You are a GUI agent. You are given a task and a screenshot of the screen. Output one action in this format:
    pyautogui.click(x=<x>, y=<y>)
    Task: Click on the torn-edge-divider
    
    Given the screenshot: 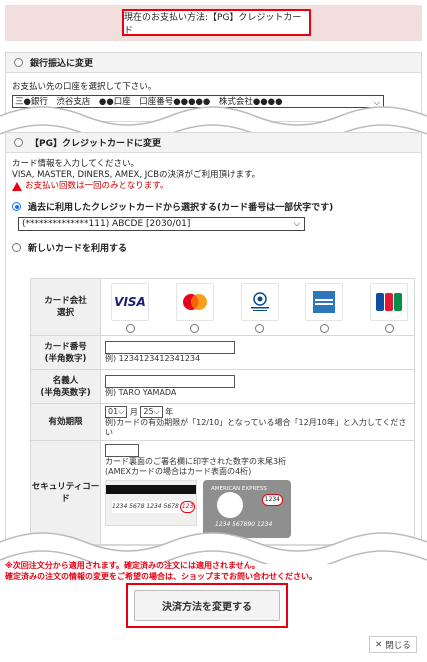 What is the action you would take?
    pyautogui.click(x=213, y=548)
    